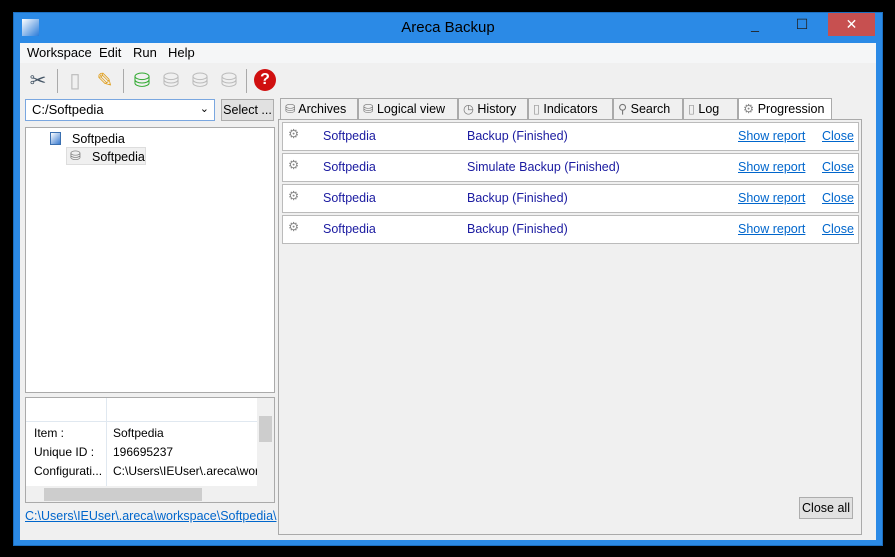 This screenshot has width=895, height=557. What do you see at coordinates (265, 80) in the screenshot?
I see `help-icon: ?` at bounding box center [265, 80].